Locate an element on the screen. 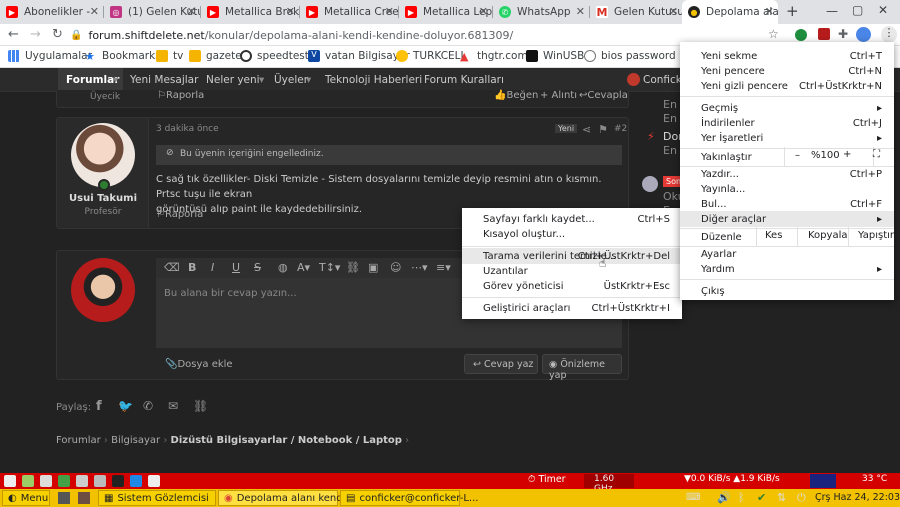  reload-icon: ↻ is located at coordinates (57, 34).